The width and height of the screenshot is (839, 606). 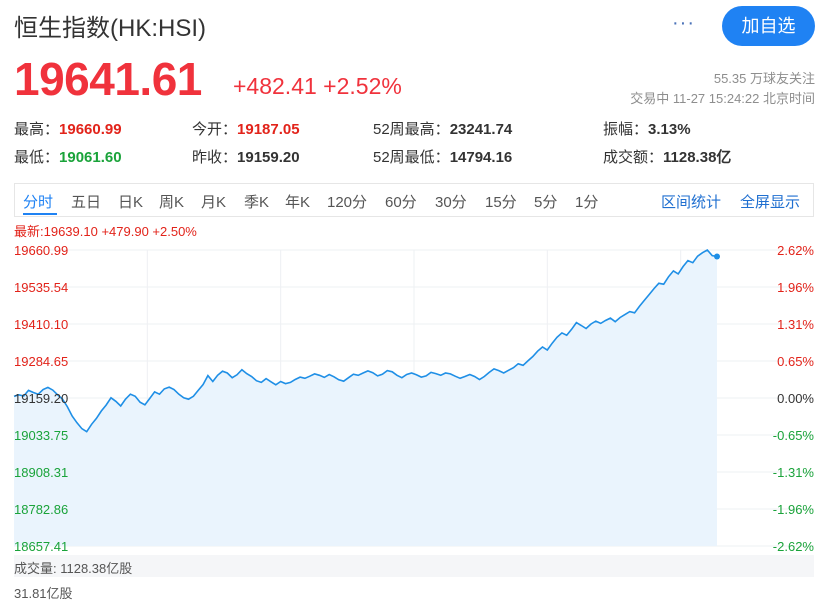 What do you see at coordinates (545, 201) in the screenshot?
I see `tab-5min: 5分` at bounding box center [545, 201].